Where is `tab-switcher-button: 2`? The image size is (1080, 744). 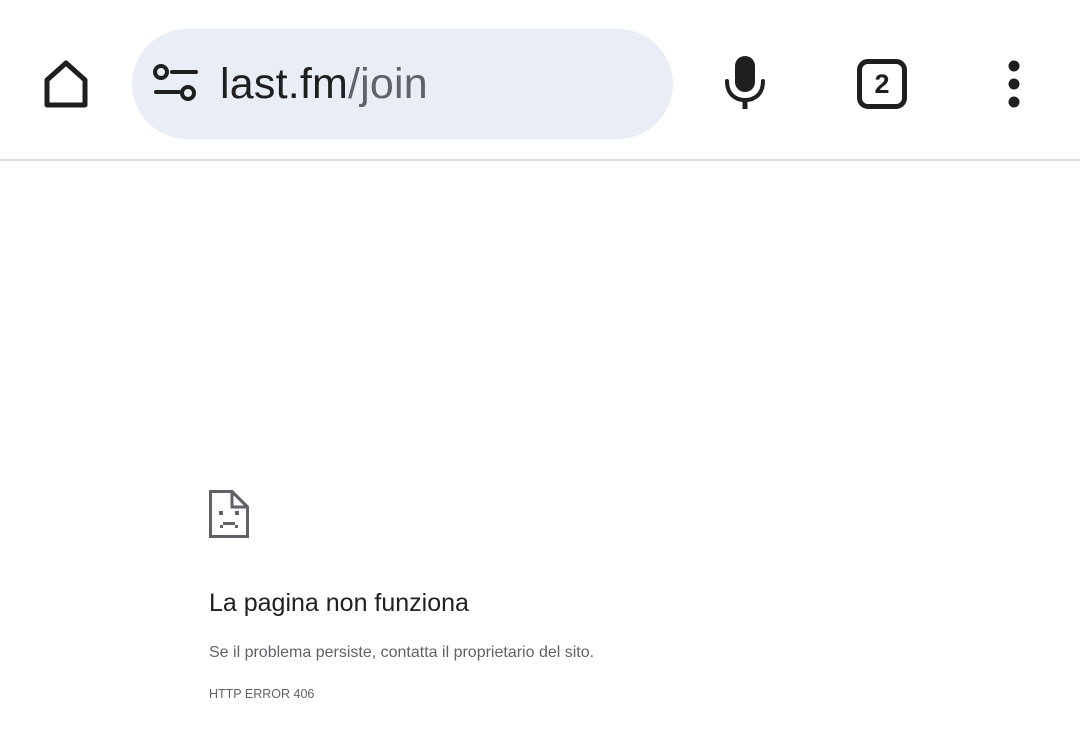 tab-switcher-button: 2 is located at coordinates (882, 84).